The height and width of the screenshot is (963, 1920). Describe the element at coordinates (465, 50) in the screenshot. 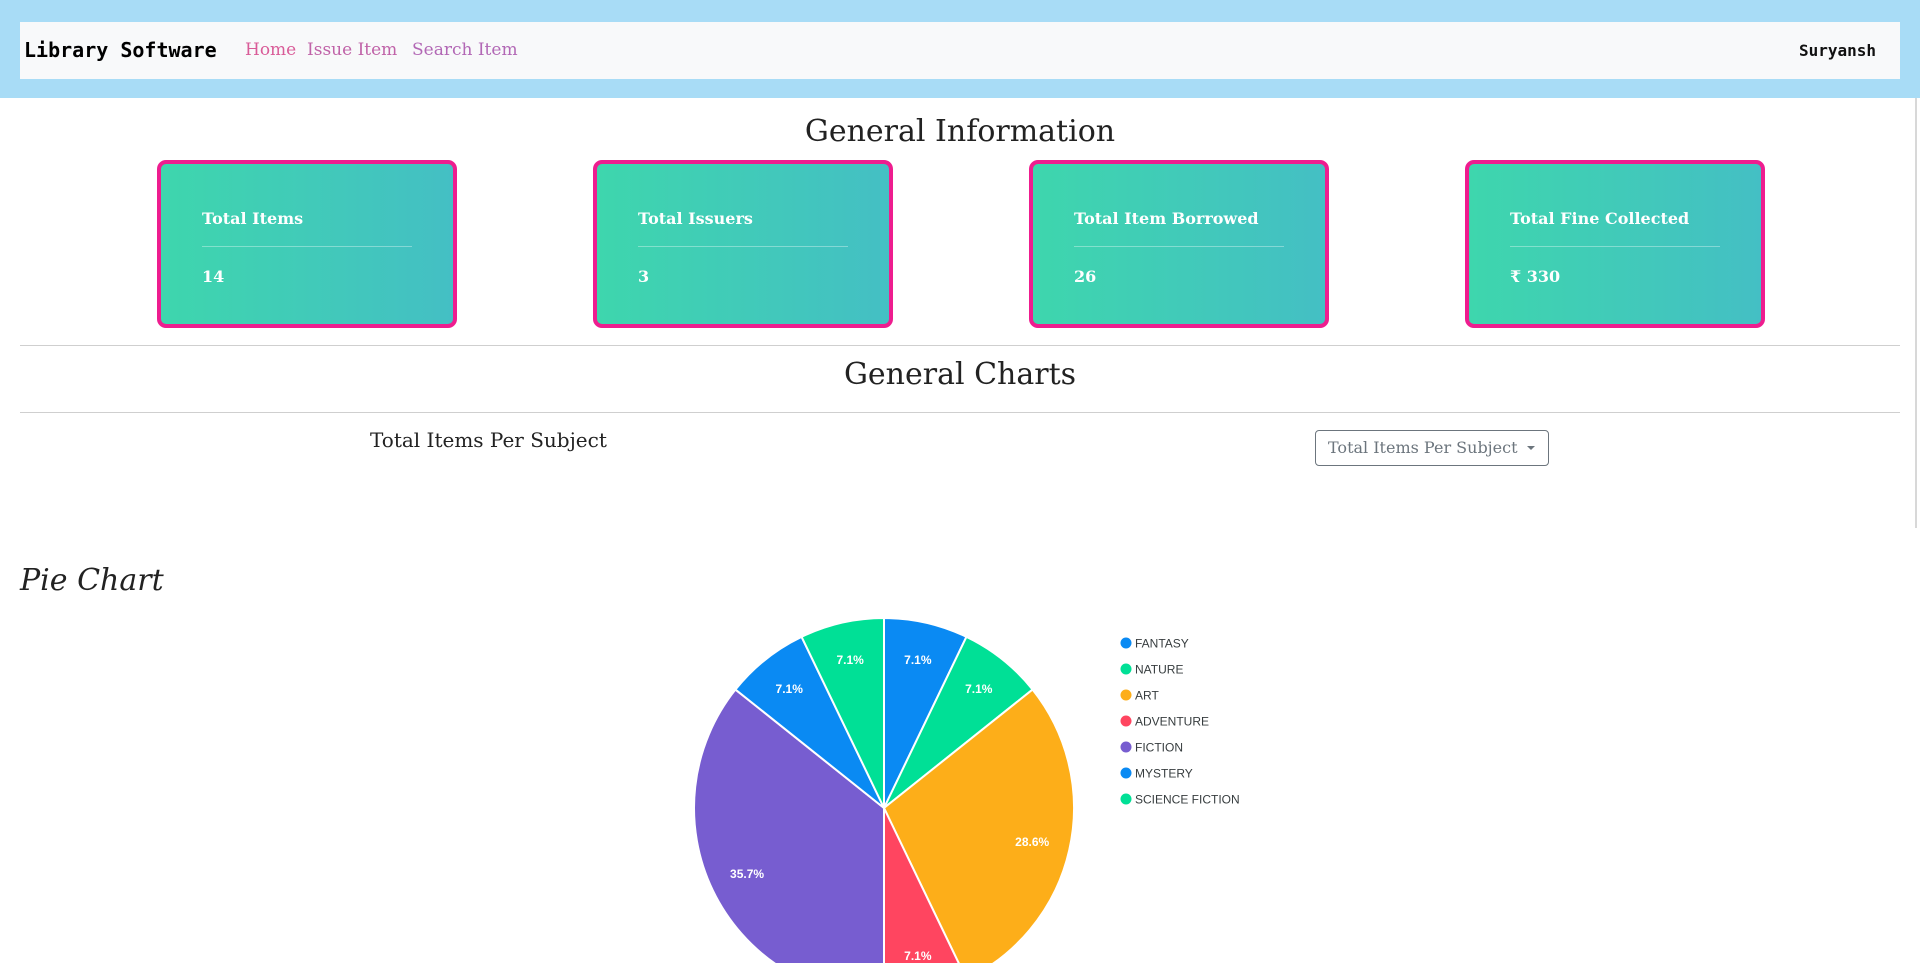

I see `nav-search-item-link: Search Item` at that location.